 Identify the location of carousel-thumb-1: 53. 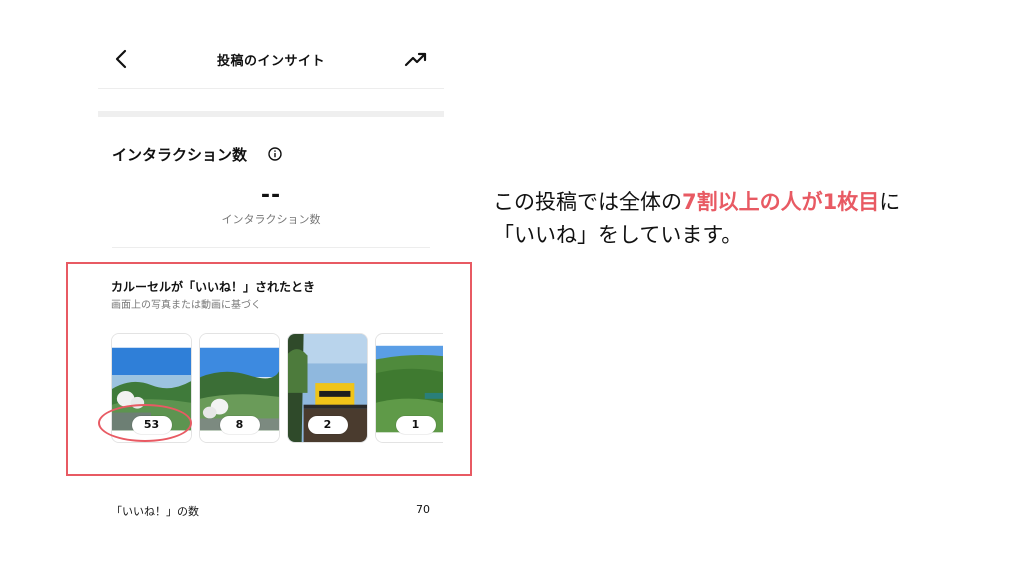
(151, 388).